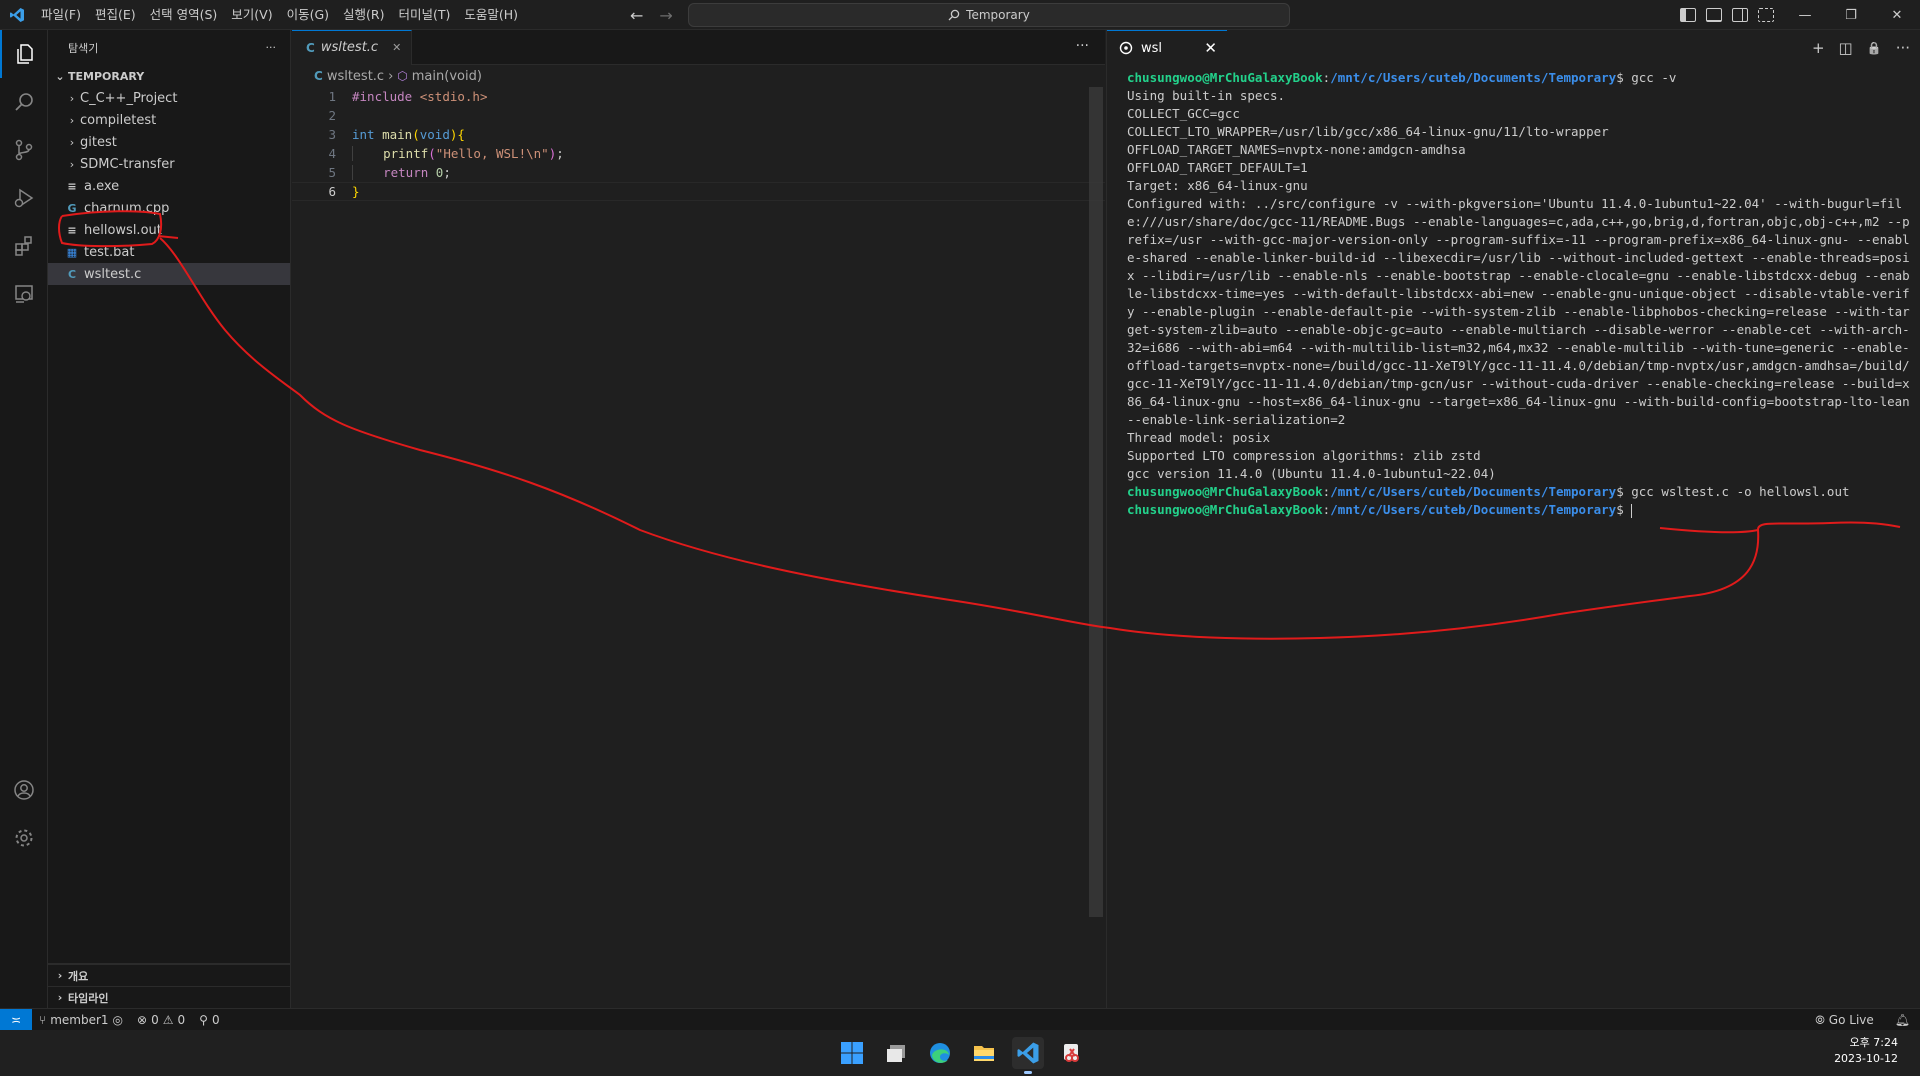  What do you see at coordinates (1818, 48) in the screenshot?
I see `new-terminal-icon: +` at bounding box center [1818, 48].